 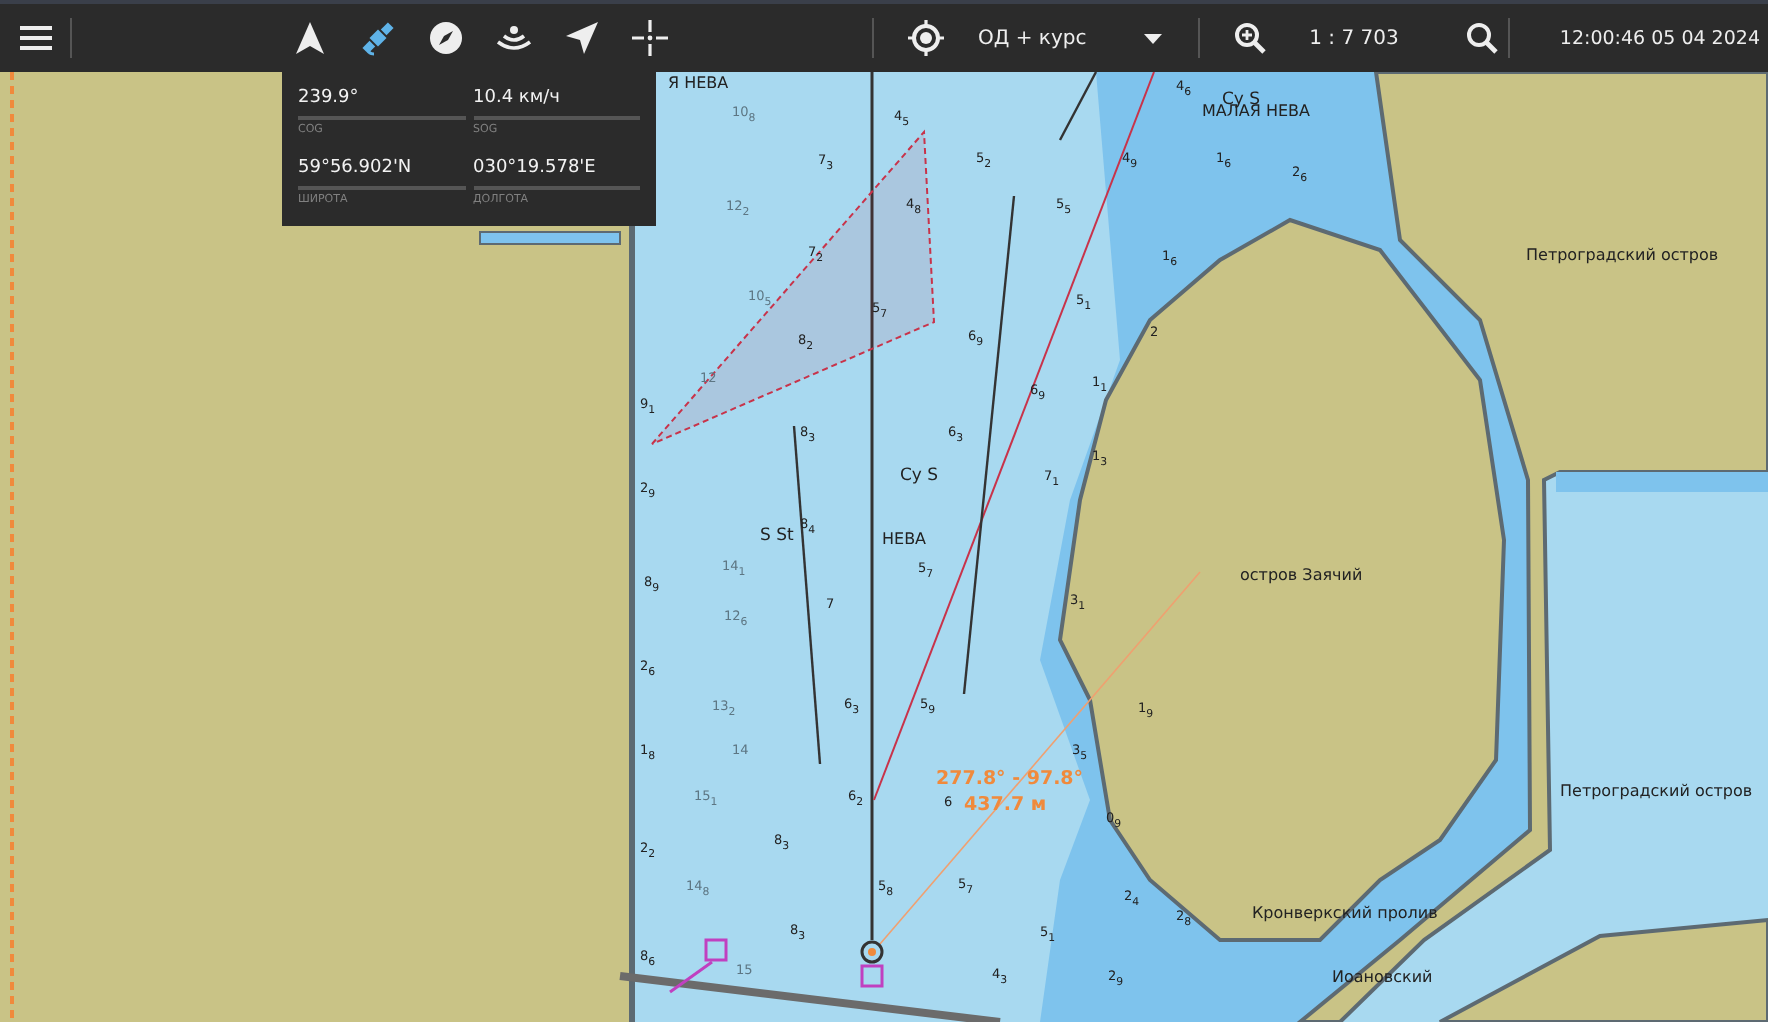 I want to click on navigation-arrow-icon, so click(x=582, y=38).